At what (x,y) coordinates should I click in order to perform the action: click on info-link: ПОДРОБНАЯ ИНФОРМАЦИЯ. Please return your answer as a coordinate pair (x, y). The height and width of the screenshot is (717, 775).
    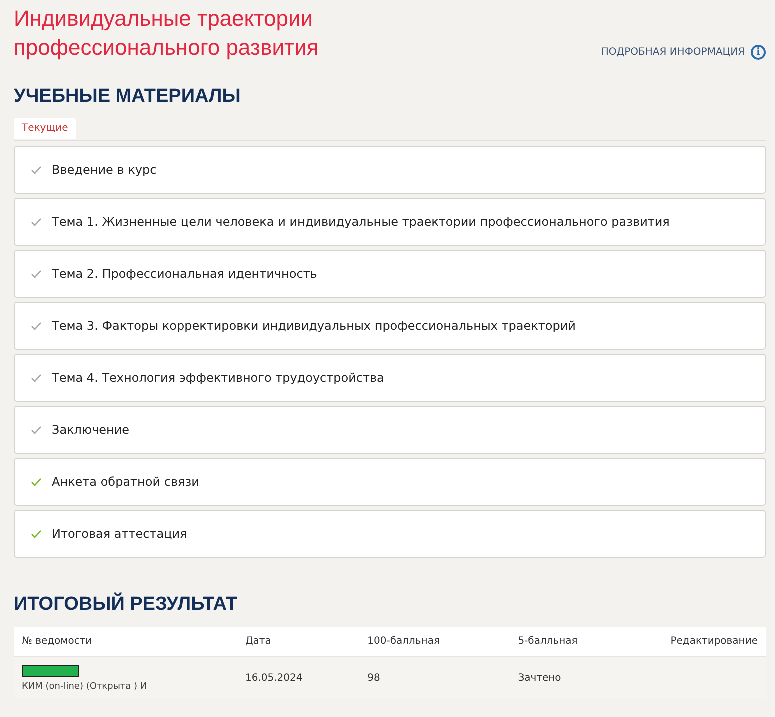
    Looking at the image, I should click on (673, 52).